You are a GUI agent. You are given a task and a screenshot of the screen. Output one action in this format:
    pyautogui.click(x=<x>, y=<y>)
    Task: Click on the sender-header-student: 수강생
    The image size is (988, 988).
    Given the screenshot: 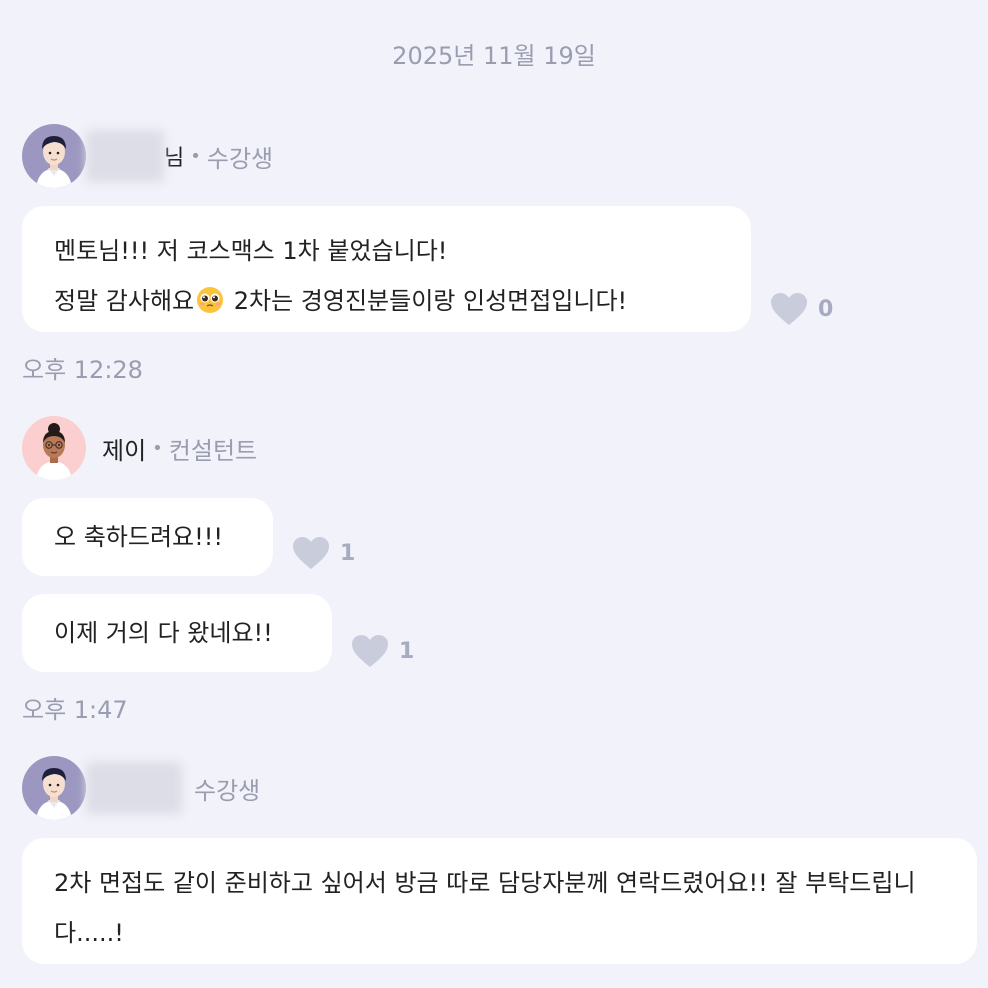 What is the action you would take?
    pyautogui.click(x=141, y=788)
    